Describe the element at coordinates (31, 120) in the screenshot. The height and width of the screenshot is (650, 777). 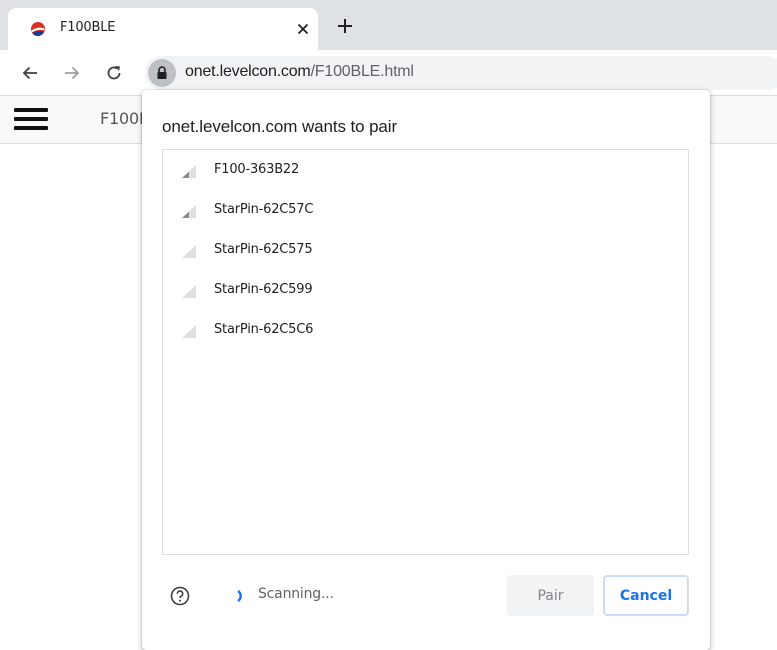
I see `hamburger-menu-icon` at that location.